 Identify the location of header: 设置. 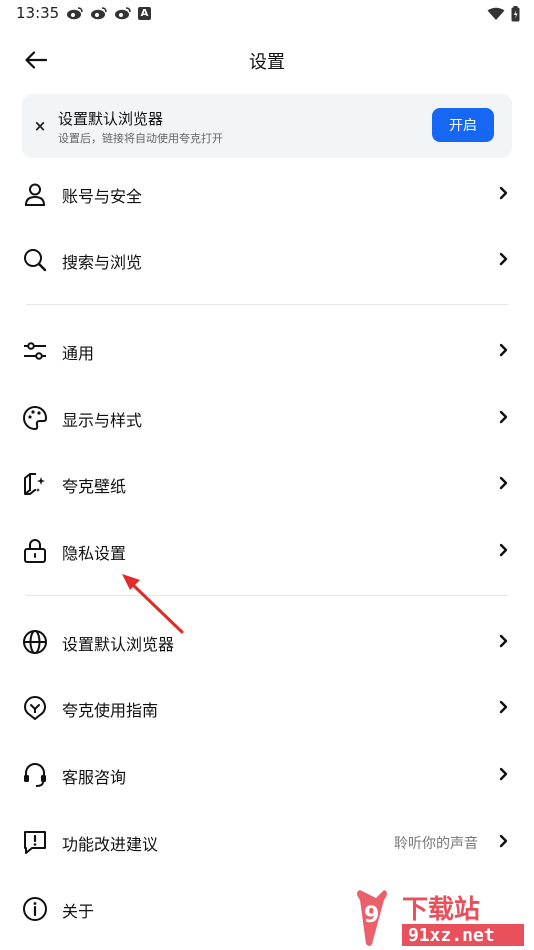
(267, 59).